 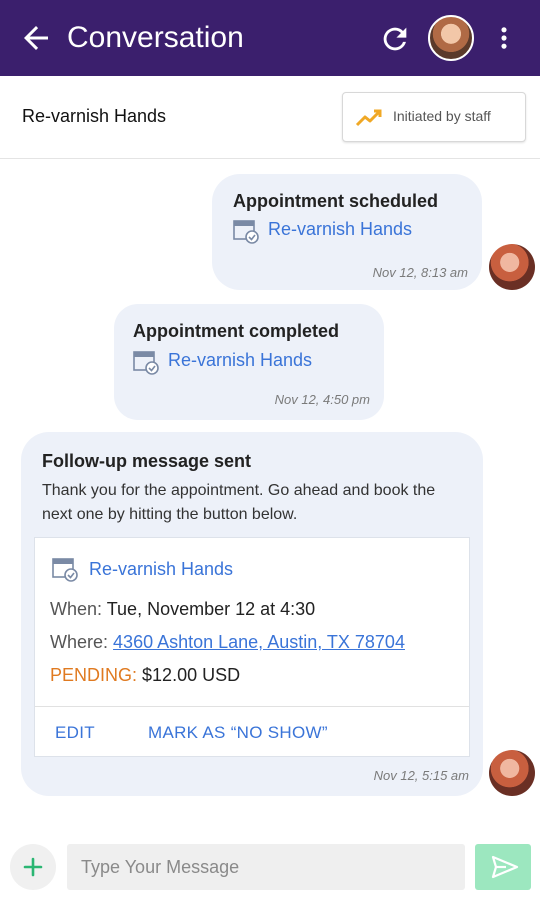 I want to click on when-row: When: Tue, November 12 at 4:30, so click(x=182, y=609).